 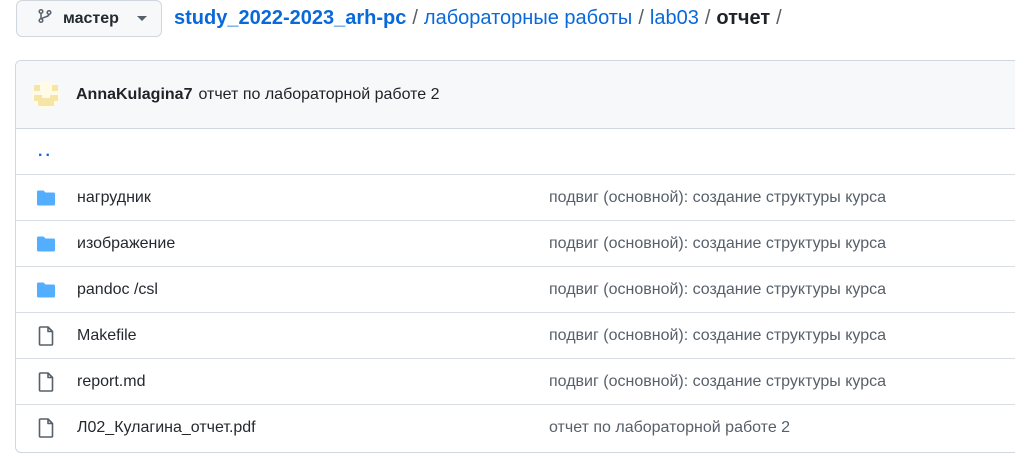 What do you see at coordinates (134, 95) in the screenshot?
I see `commit-author-link: AnnaKulagina7` at bounding box center [134, 95].